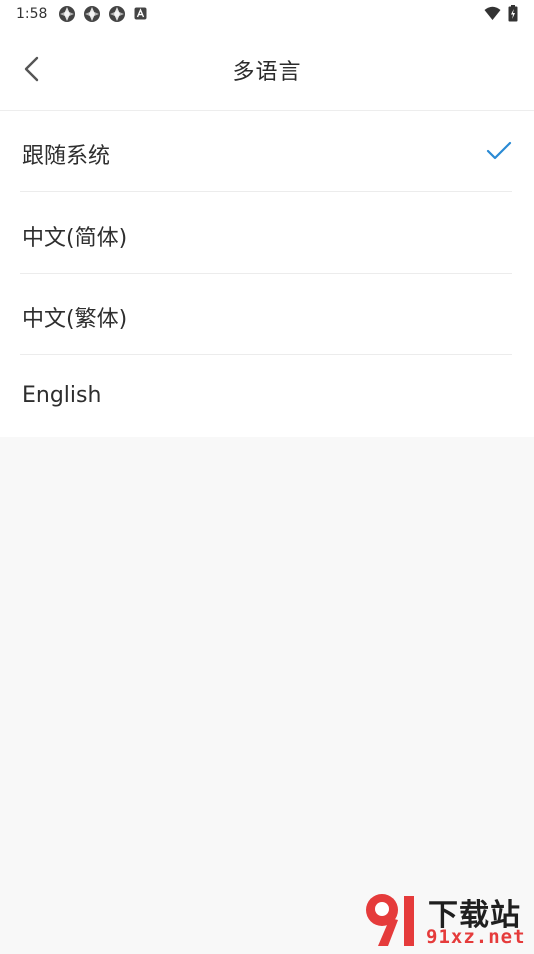 This screenshot has width=534, height=954. What do you see at coordinates (266, 233) in the screenshot?
I see `language-option-simplified-chinese: 中文(简体)` at bounding box center [266, 233].